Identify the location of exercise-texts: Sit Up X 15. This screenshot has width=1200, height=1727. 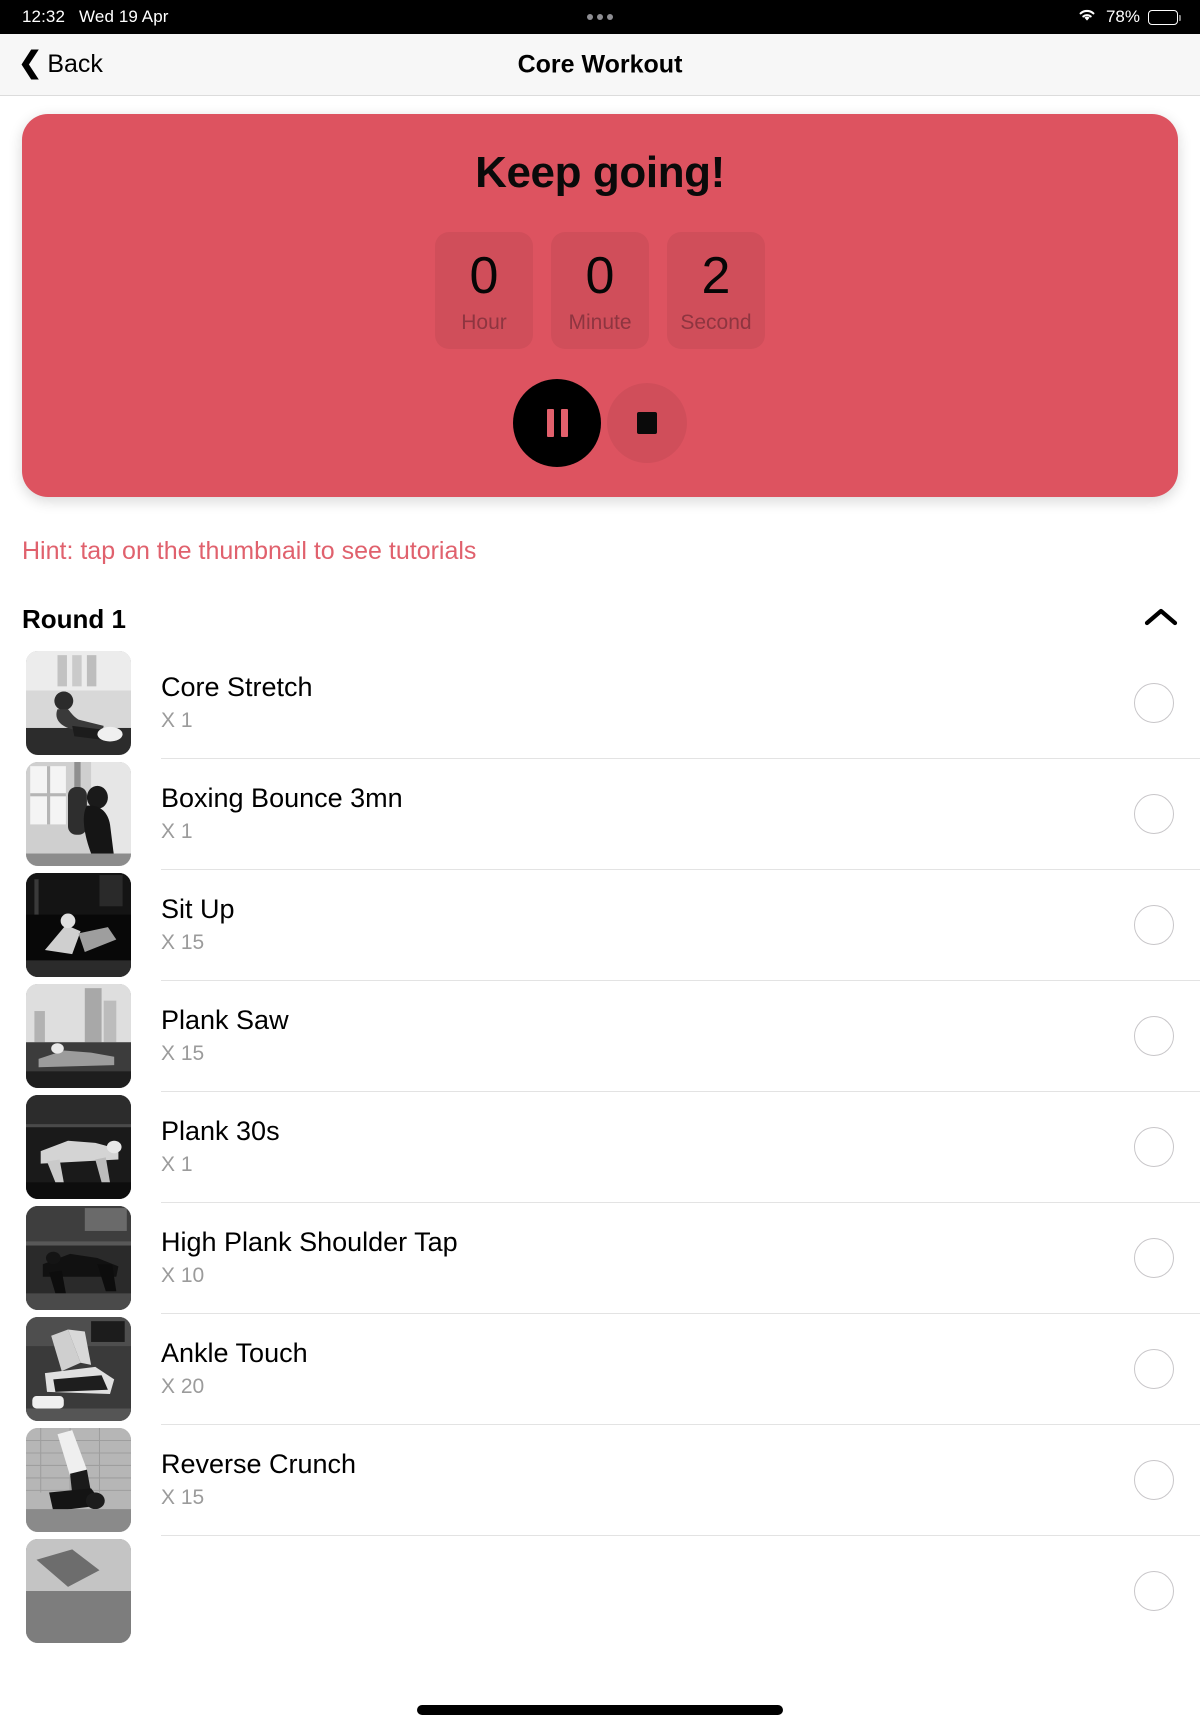
(198, 924).